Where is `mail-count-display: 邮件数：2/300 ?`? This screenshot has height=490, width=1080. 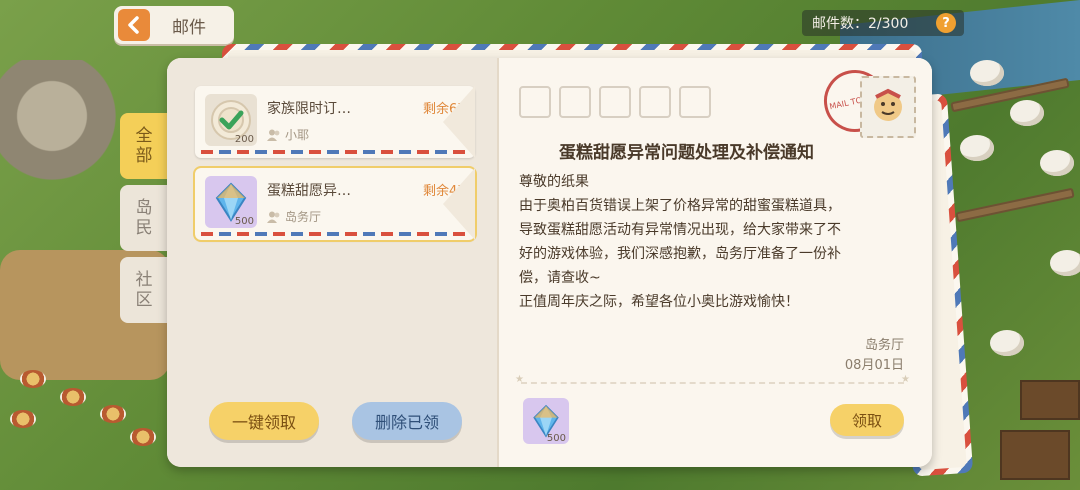
mail-count-display: 邮件数：2/300 ? is located at coordinates (883, 23).